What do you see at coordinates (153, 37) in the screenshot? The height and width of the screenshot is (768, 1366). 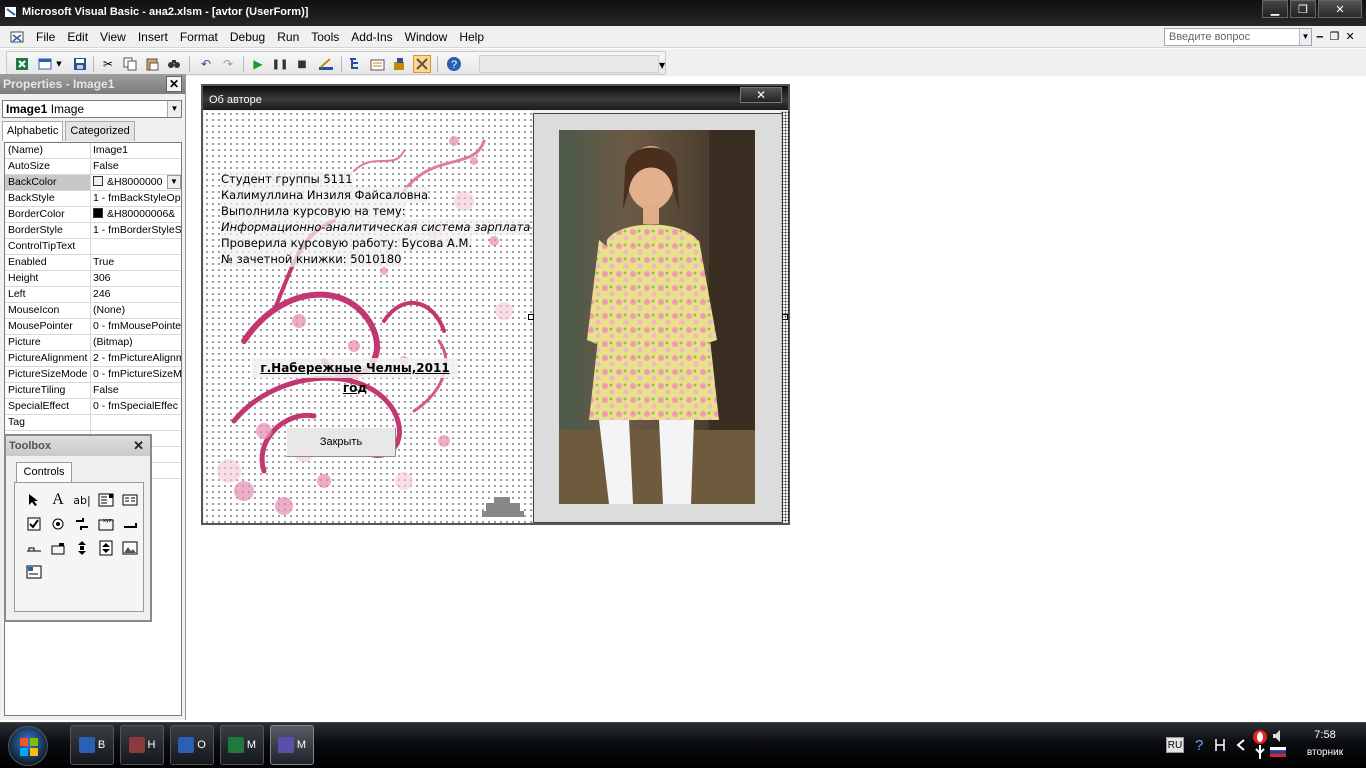 I see `menu-insert: Insert` at bounding box center [153, 37].